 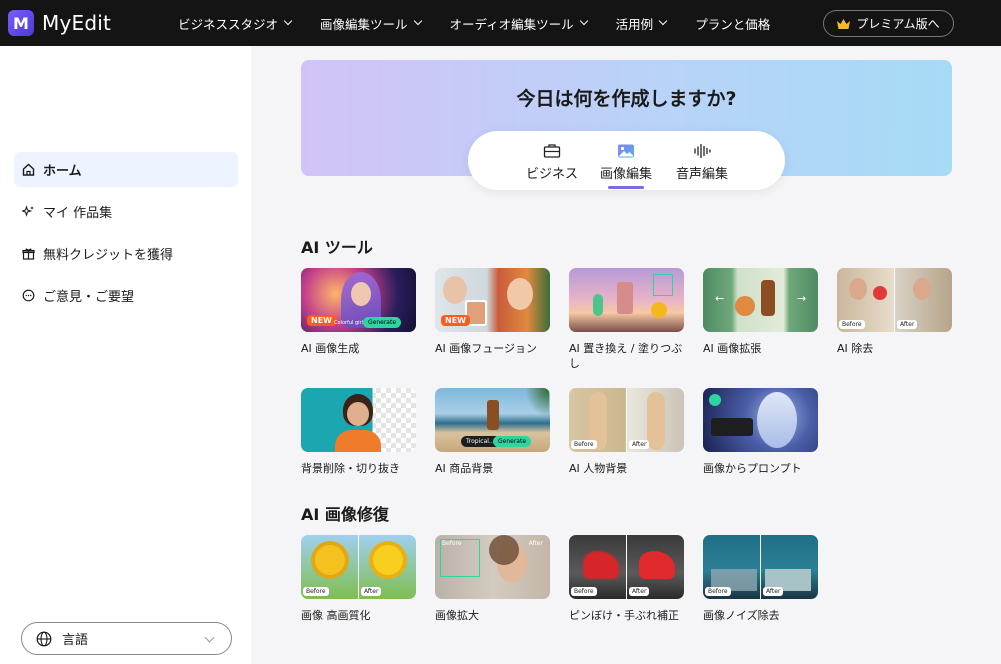 What do you see at coordinates (371, 23) in the screenshot?
I see `nav-image-tools: 画像編集ツール` at bounding box center [371, 23].